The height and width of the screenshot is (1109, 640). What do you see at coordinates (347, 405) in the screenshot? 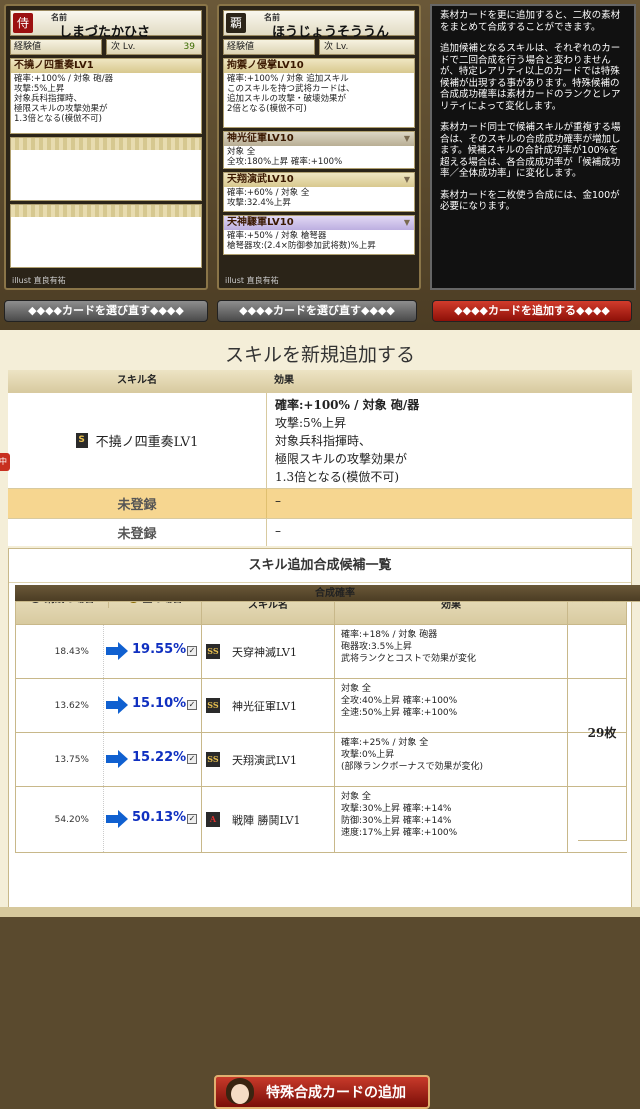
I see `effect-line: 確率:+100% / 対象 砲/器` at bounding box center [347, 405].